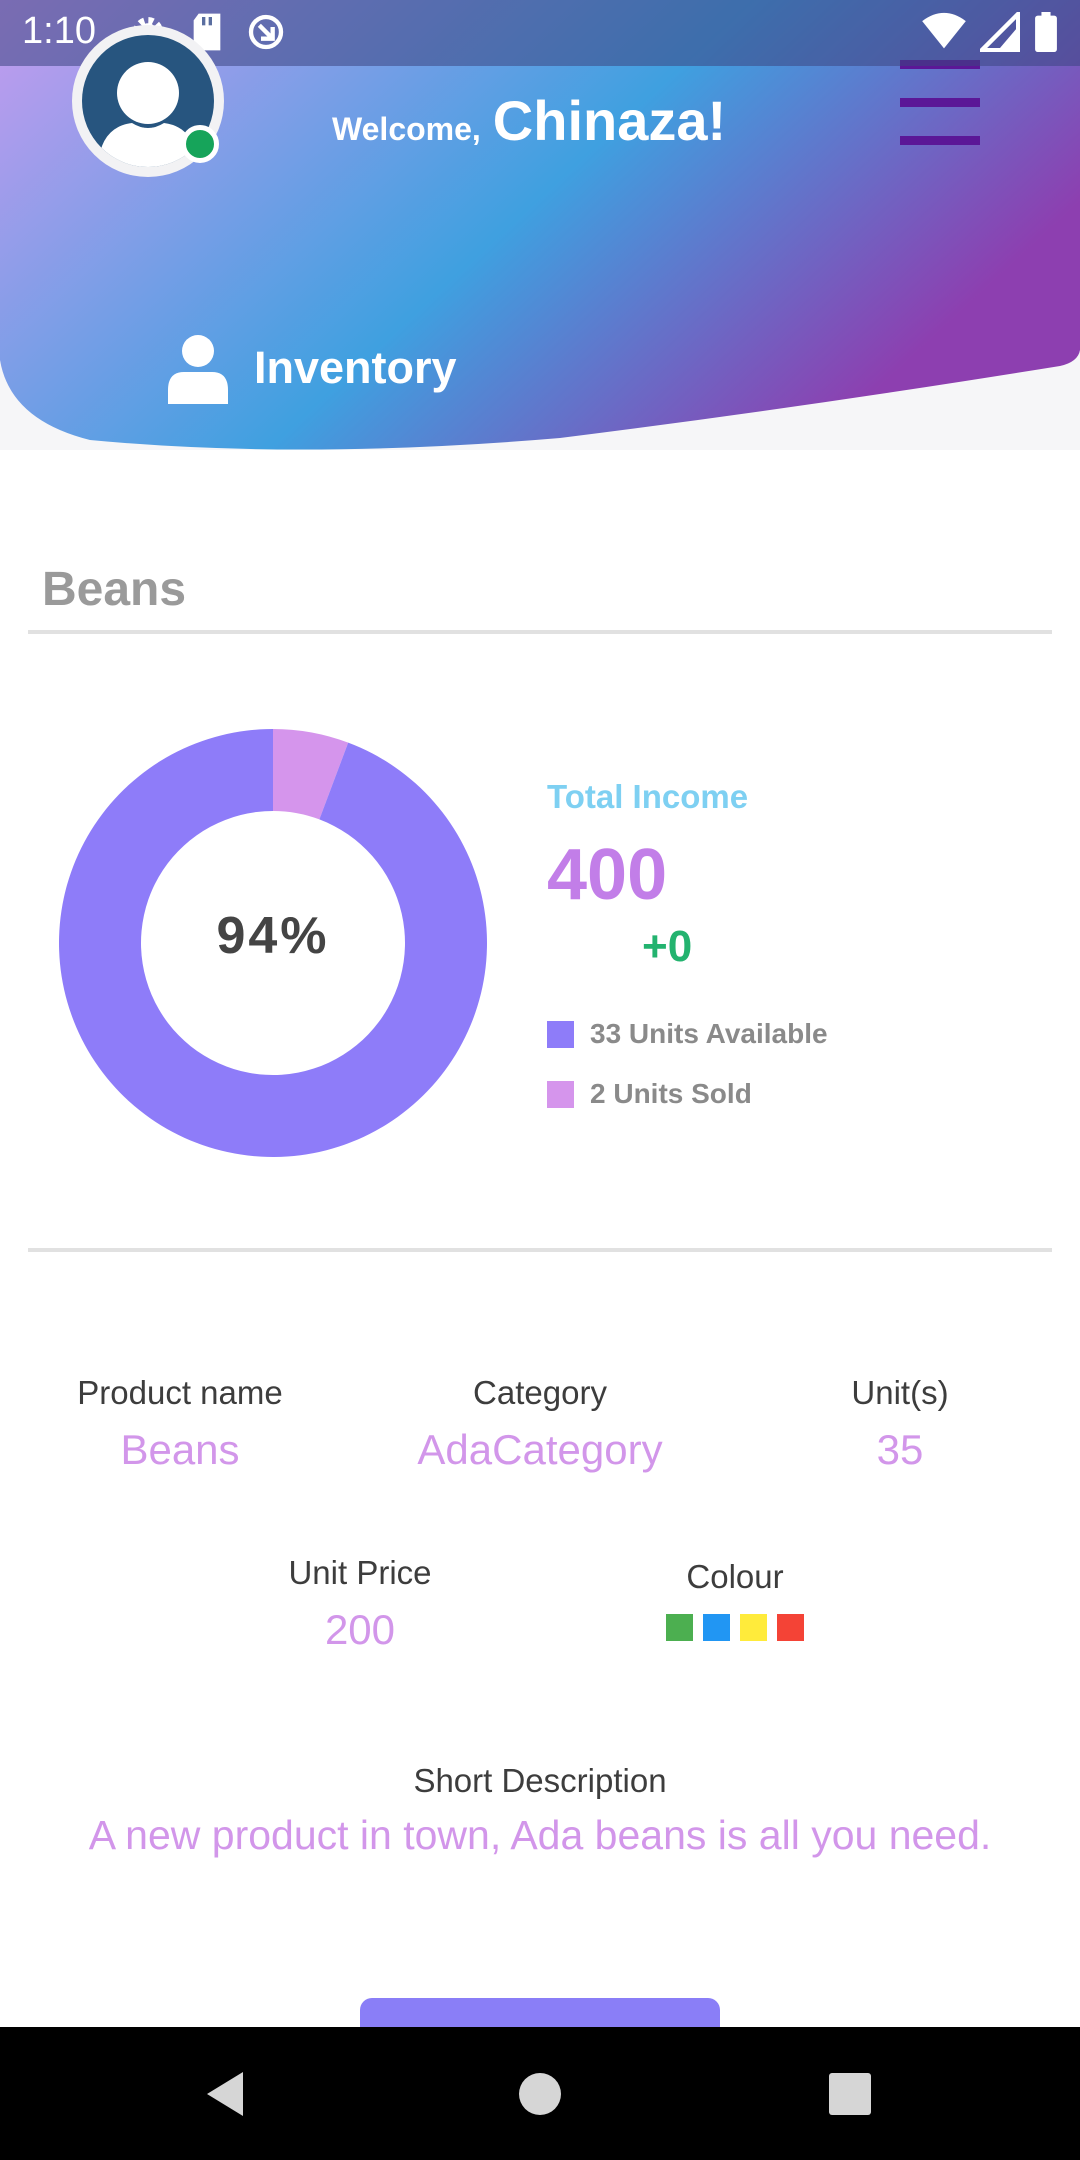 The height and width of the screenshot is (2160, 1080). I want to click on user-name: Chinaza!, so click(609, 120).